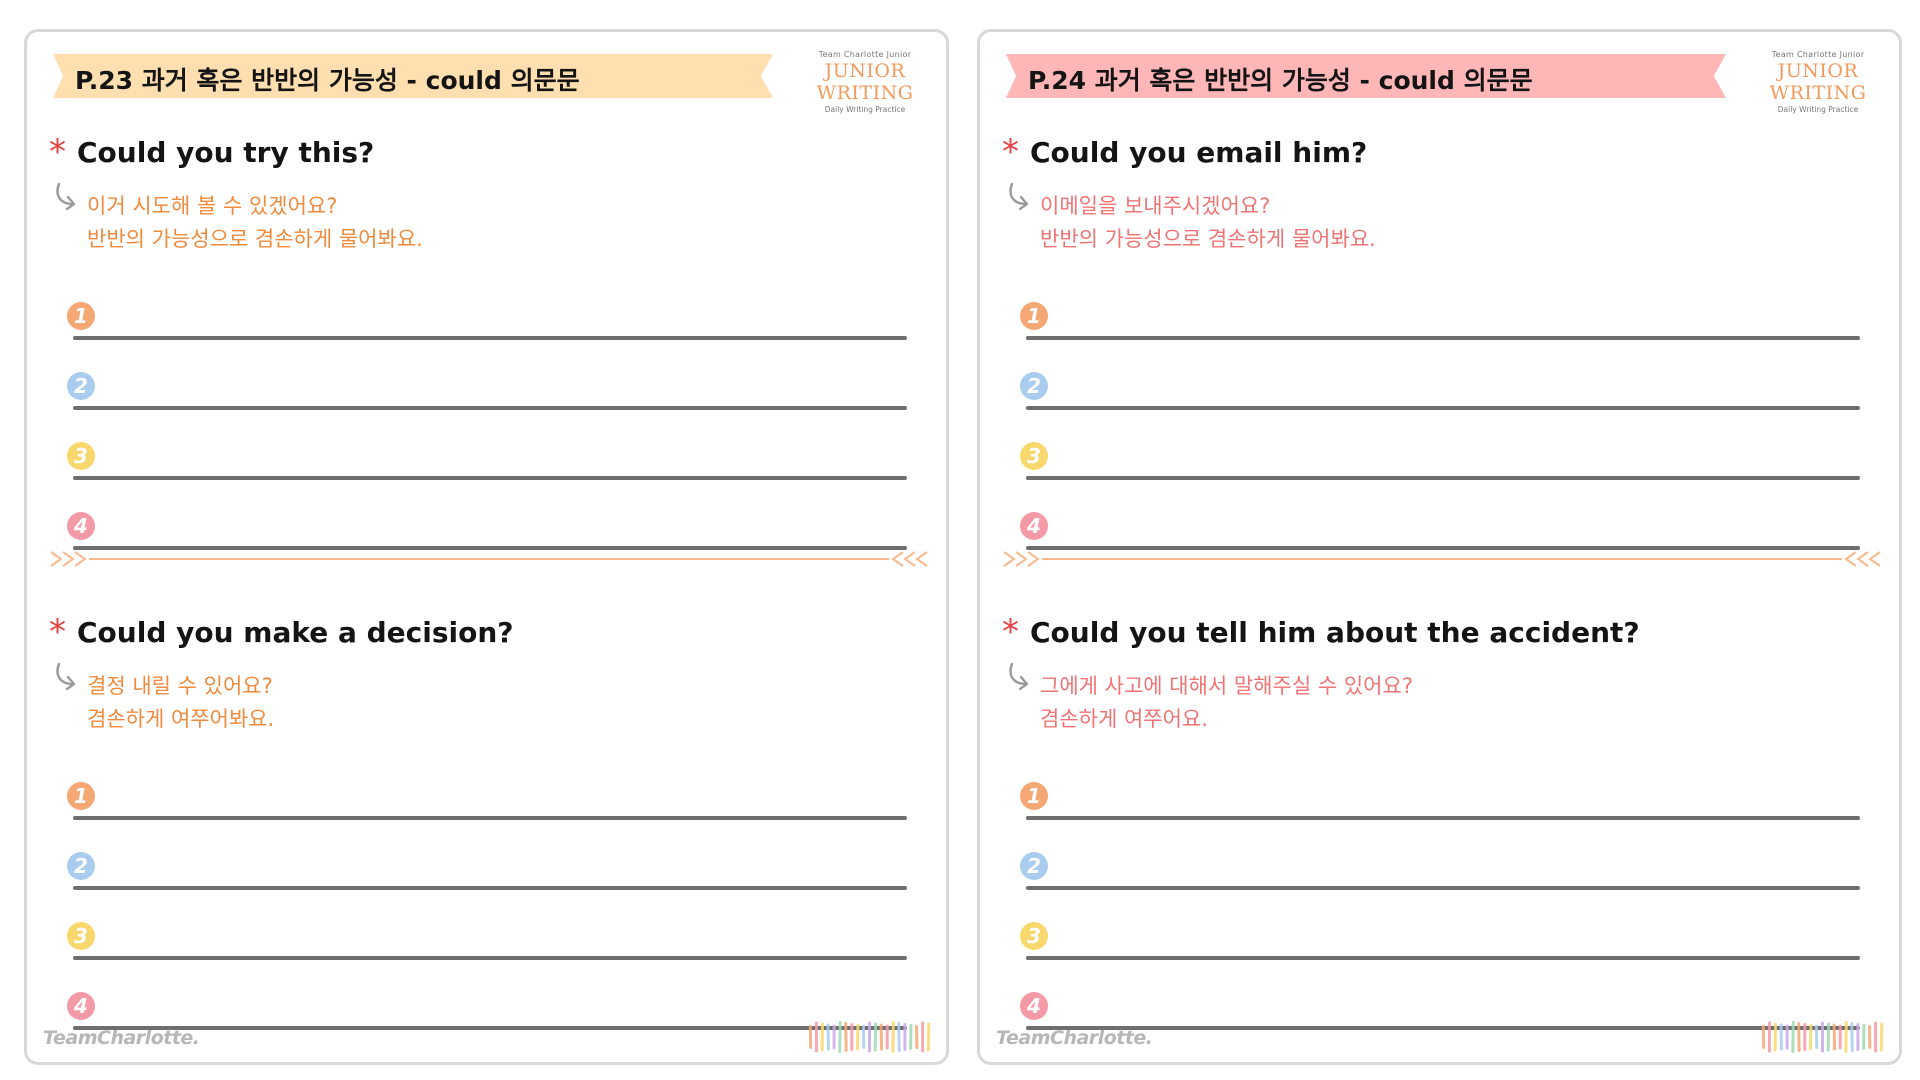 The width and height of the screenshot is (1920, 1080). I want to click on hint-line-1: 그에게 사고에 대해서 말해주실 수 있어요?, so click(1226, 686).